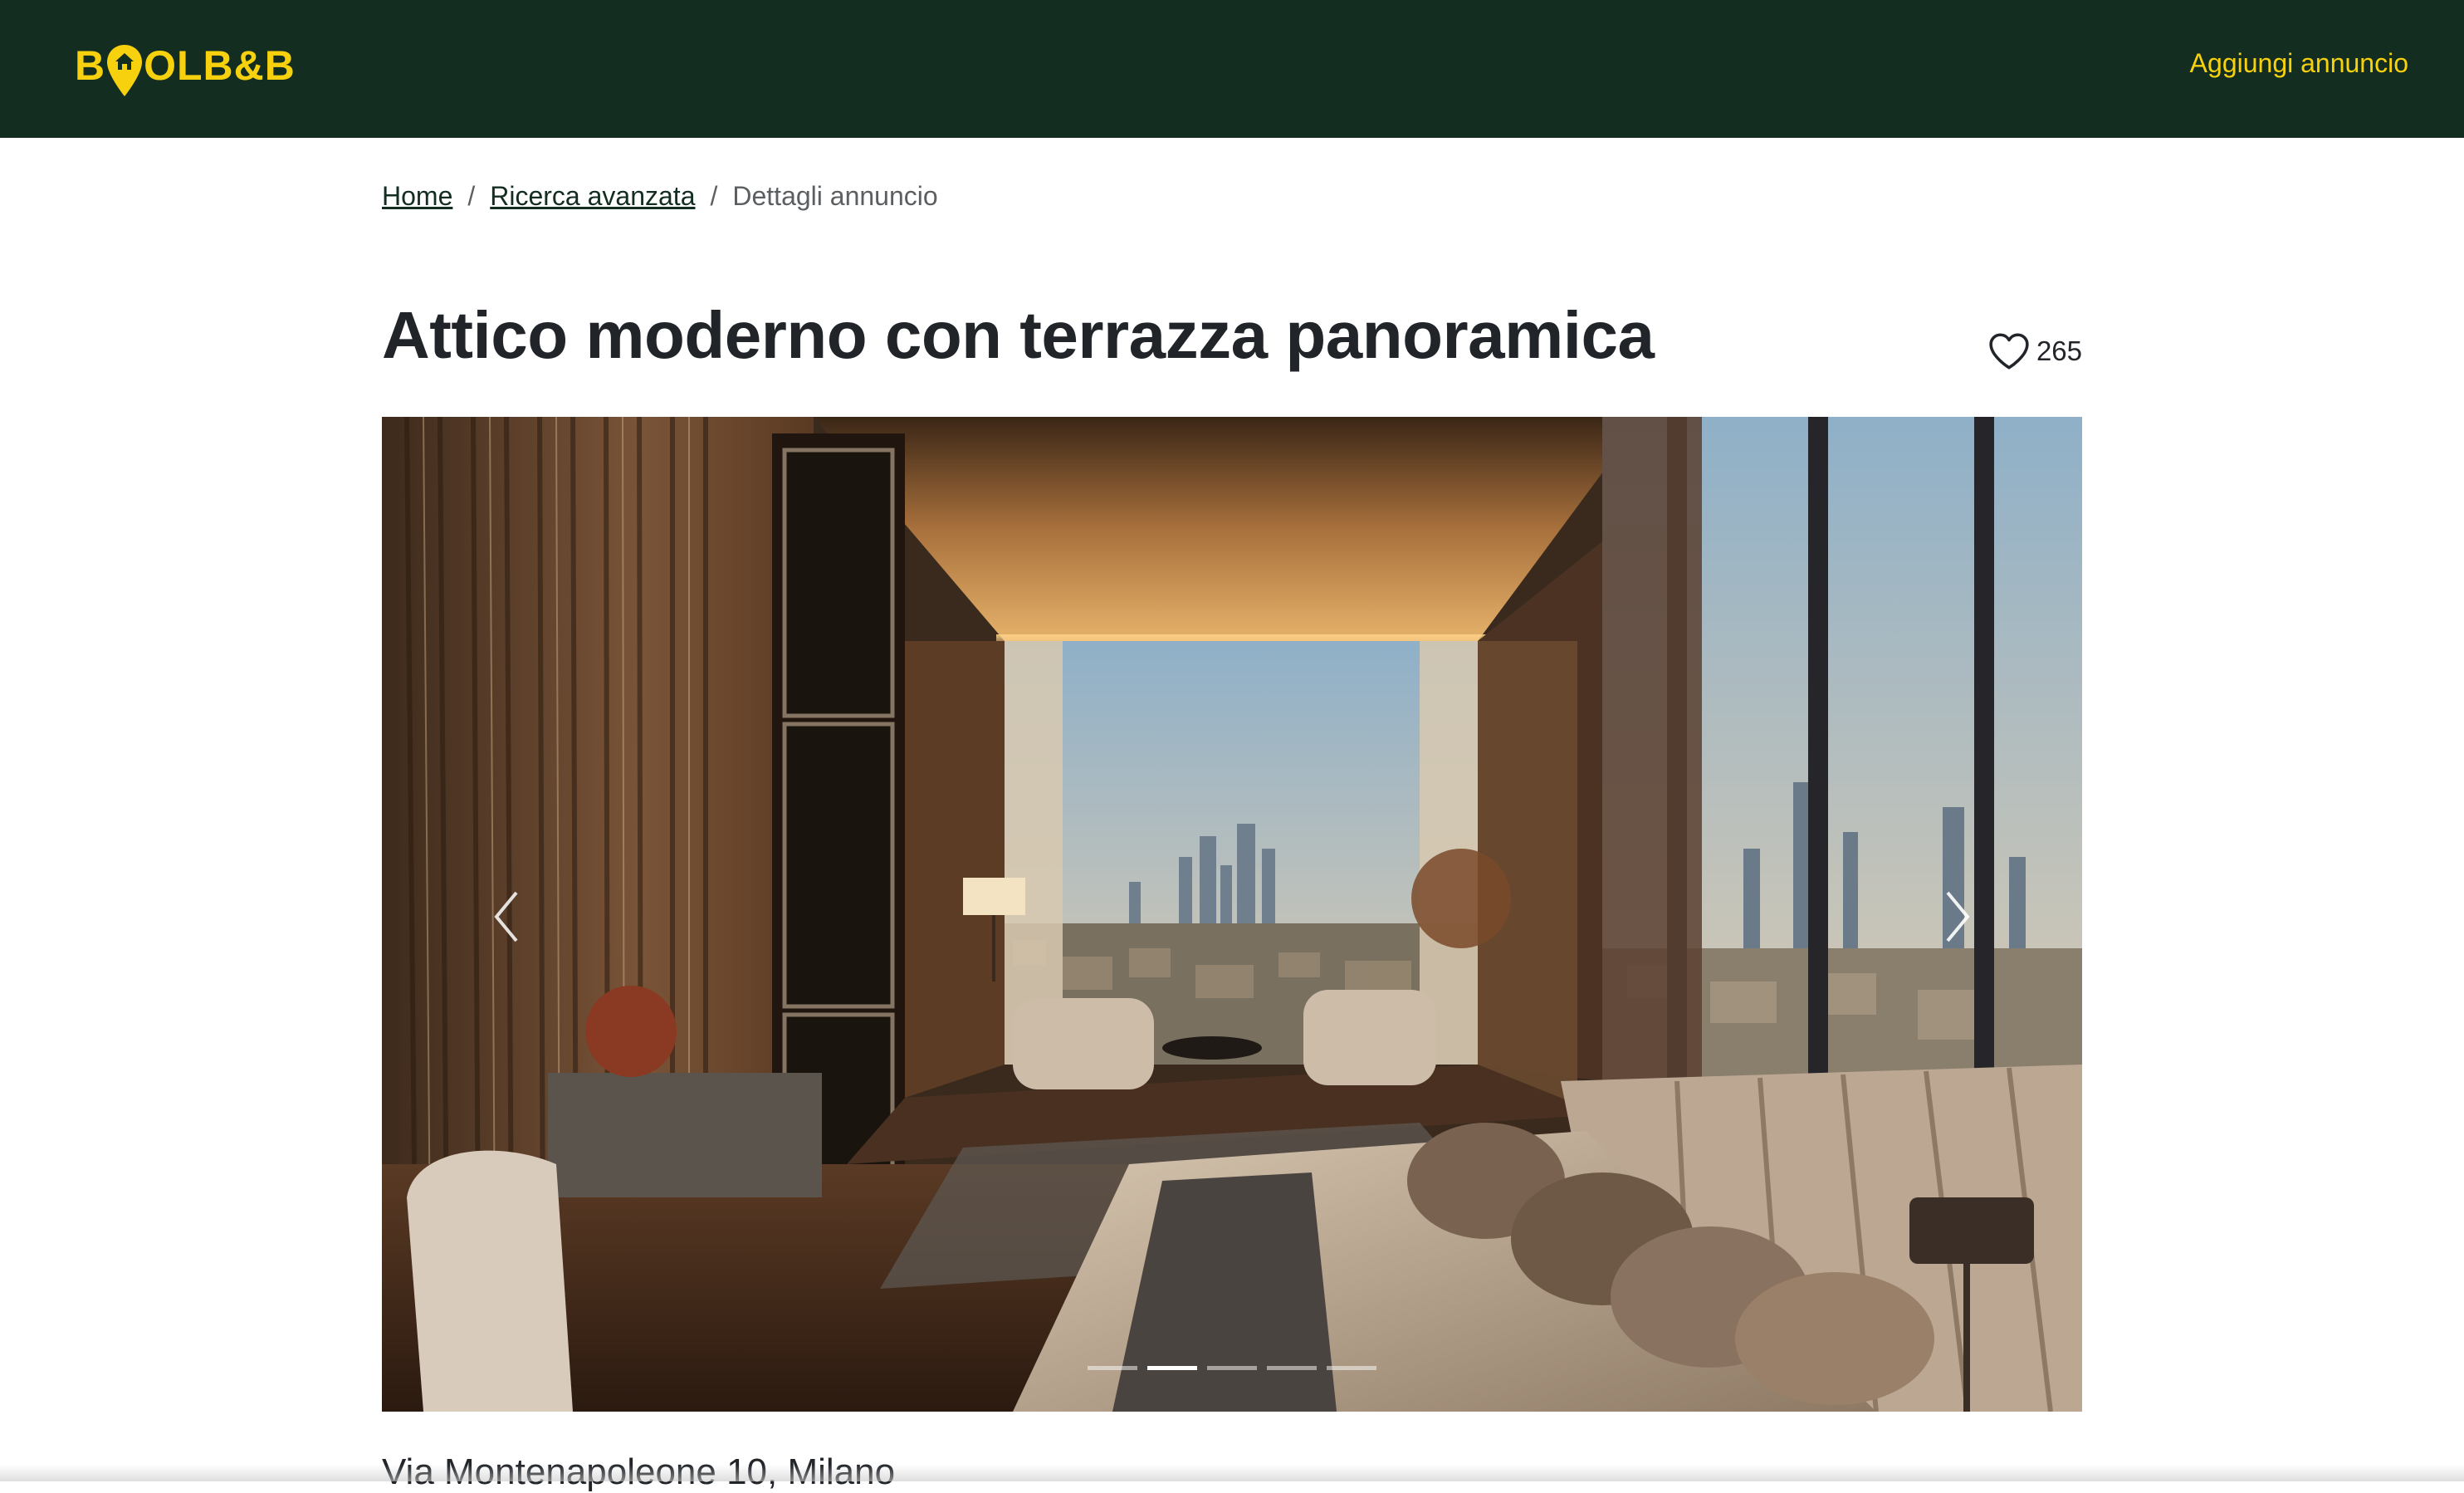 The image size is (2464, 1493). What do you see at coordinates (220, 66) in the screenshot?
I see `logo-text-right: OLB&B` at bounding box center [220, 66].